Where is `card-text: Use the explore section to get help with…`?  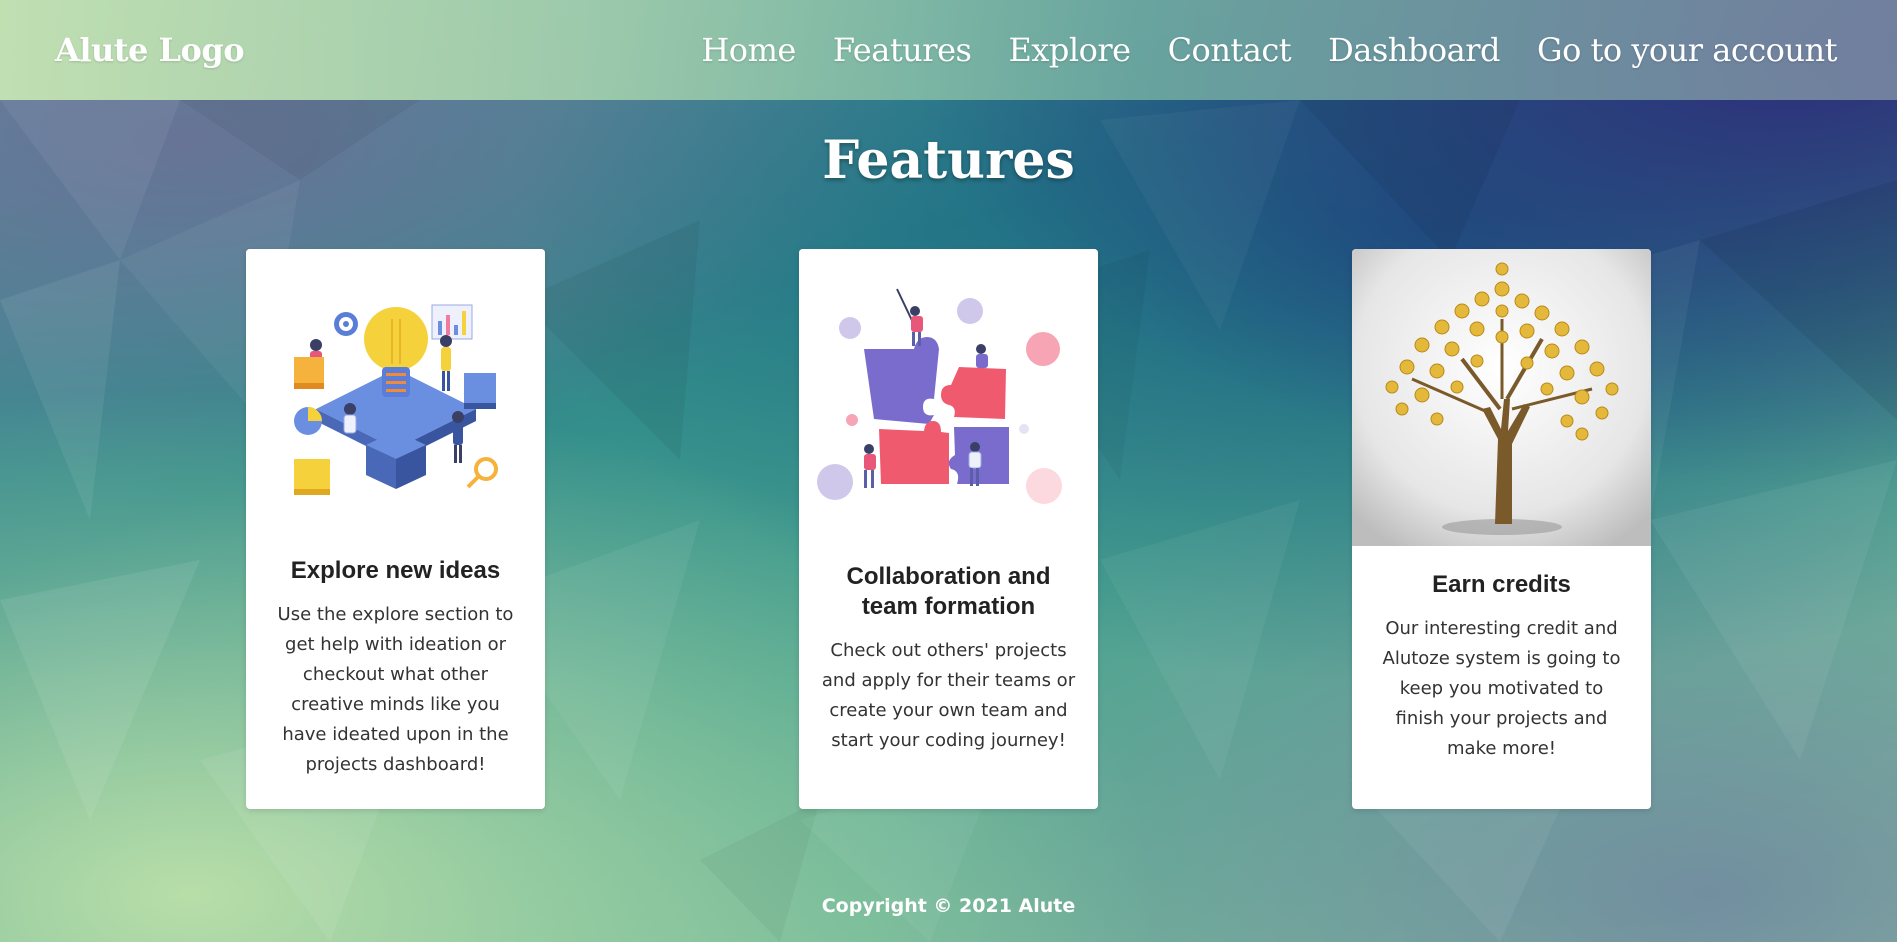
card-text: Use the explore section to get help with… is located at coordinates (395, 689).